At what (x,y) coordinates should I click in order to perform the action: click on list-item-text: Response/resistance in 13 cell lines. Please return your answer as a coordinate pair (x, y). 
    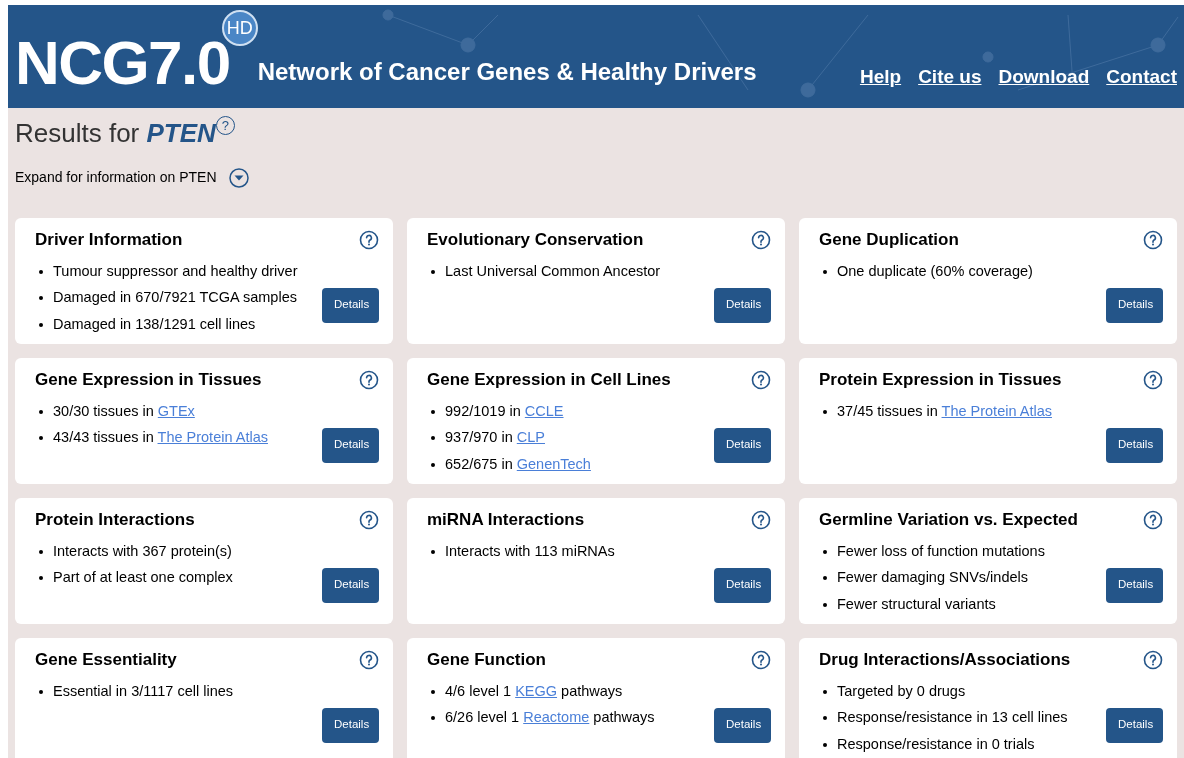
    Looking at the image, I should click on (952, 718).